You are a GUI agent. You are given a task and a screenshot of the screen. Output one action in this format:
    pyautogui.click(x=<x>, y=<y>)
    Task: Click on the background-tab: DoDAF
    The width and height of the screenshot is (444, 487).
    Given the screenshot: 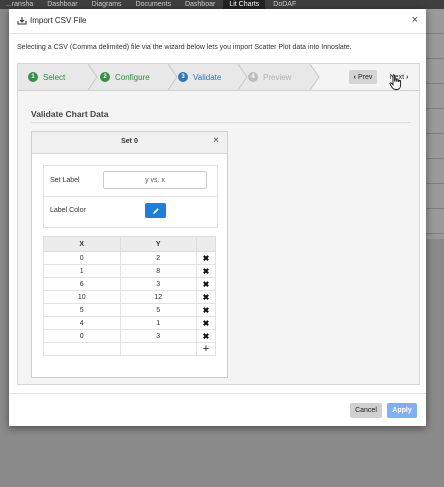 What is the action you would take?
    pyautogui.click(x=284, y=4)
    